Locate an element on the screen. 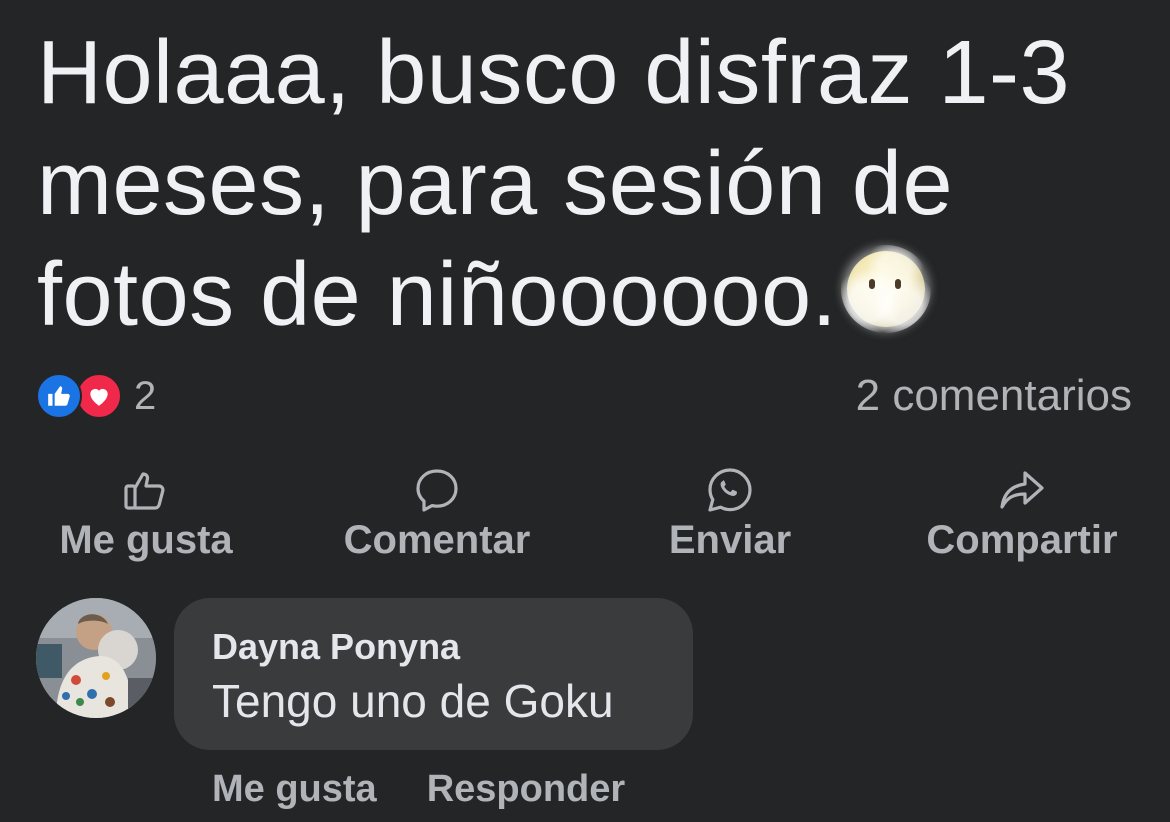 This screenshot has width=1170, height=822. comment-bubble: Dayna Ponyna Tengo uno de Goku is located at coordinates (433, 674).